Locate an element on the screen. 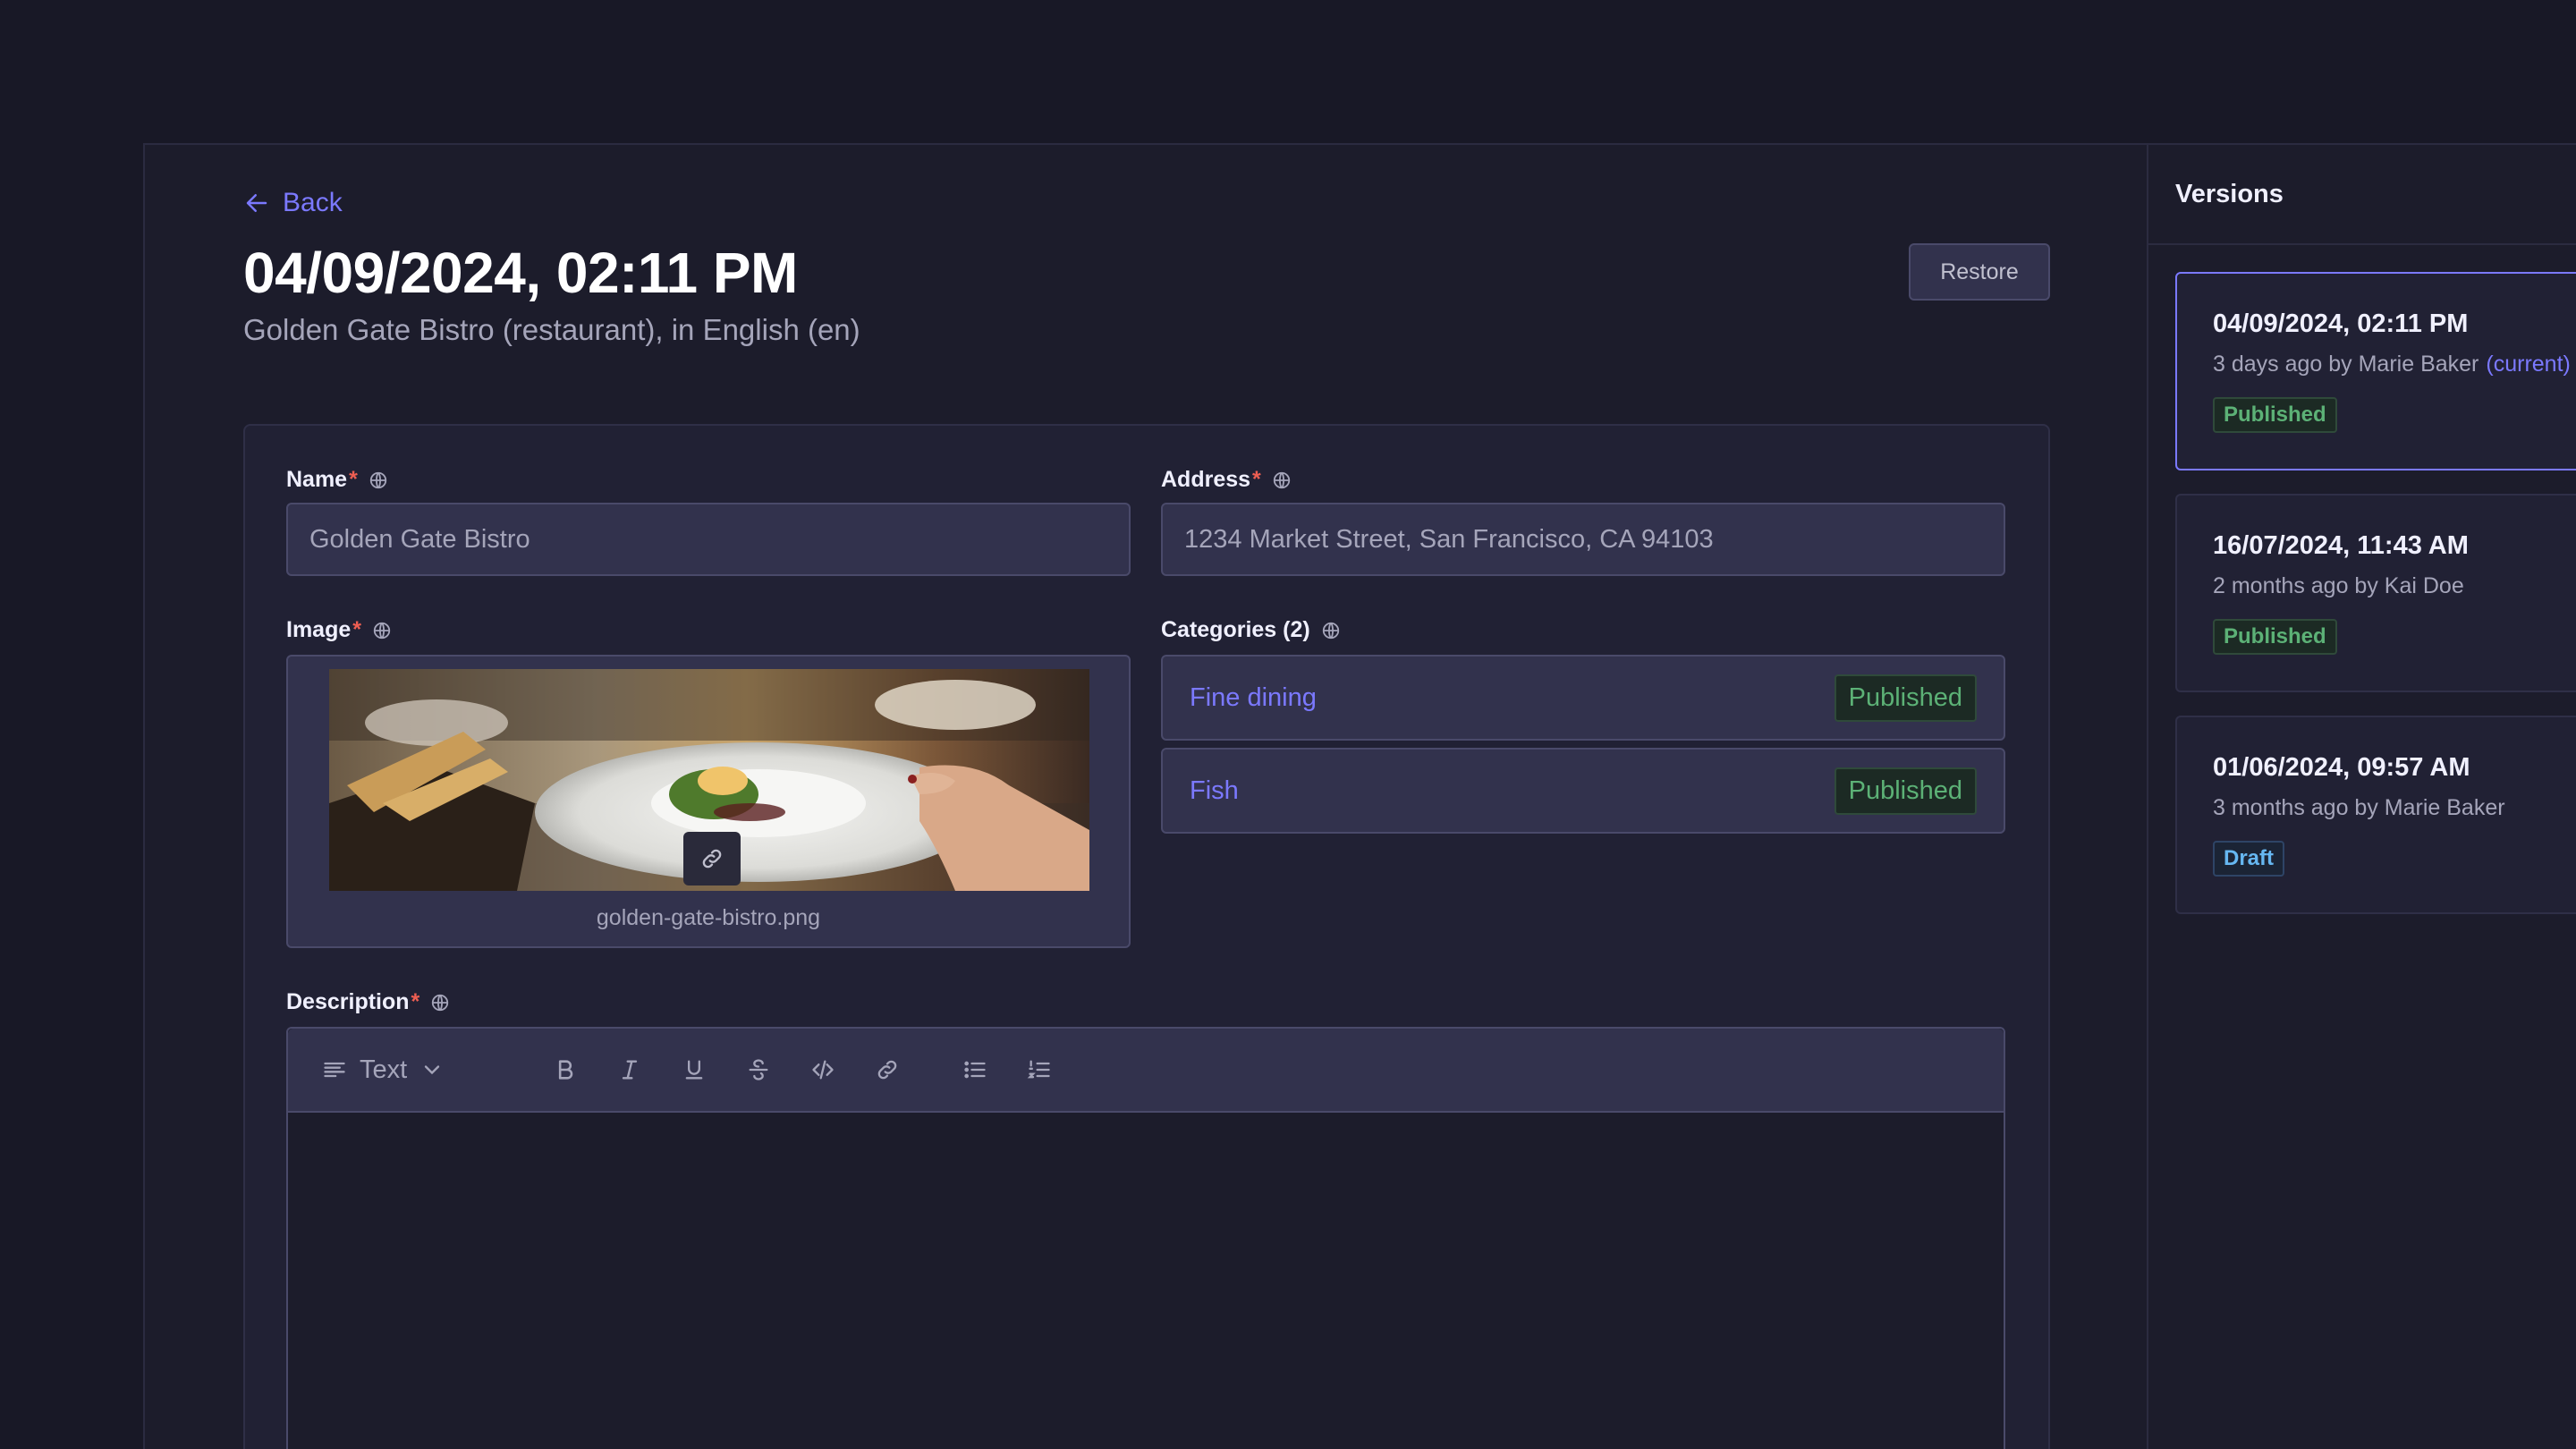 This screenshot has width=2576, height=1449. address-label: Address * is located at coordinates (1226, 480).